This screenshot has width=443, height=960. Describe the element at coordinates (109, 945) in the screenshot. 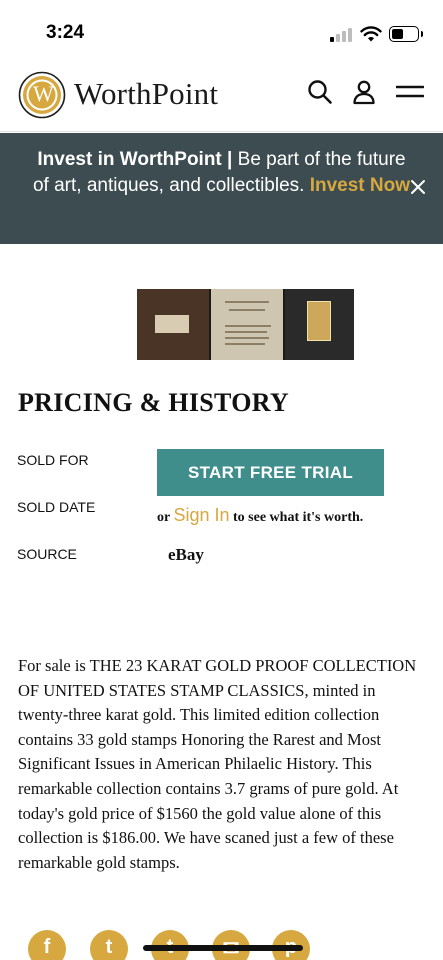

I see `twitter-icon: t` at that location.